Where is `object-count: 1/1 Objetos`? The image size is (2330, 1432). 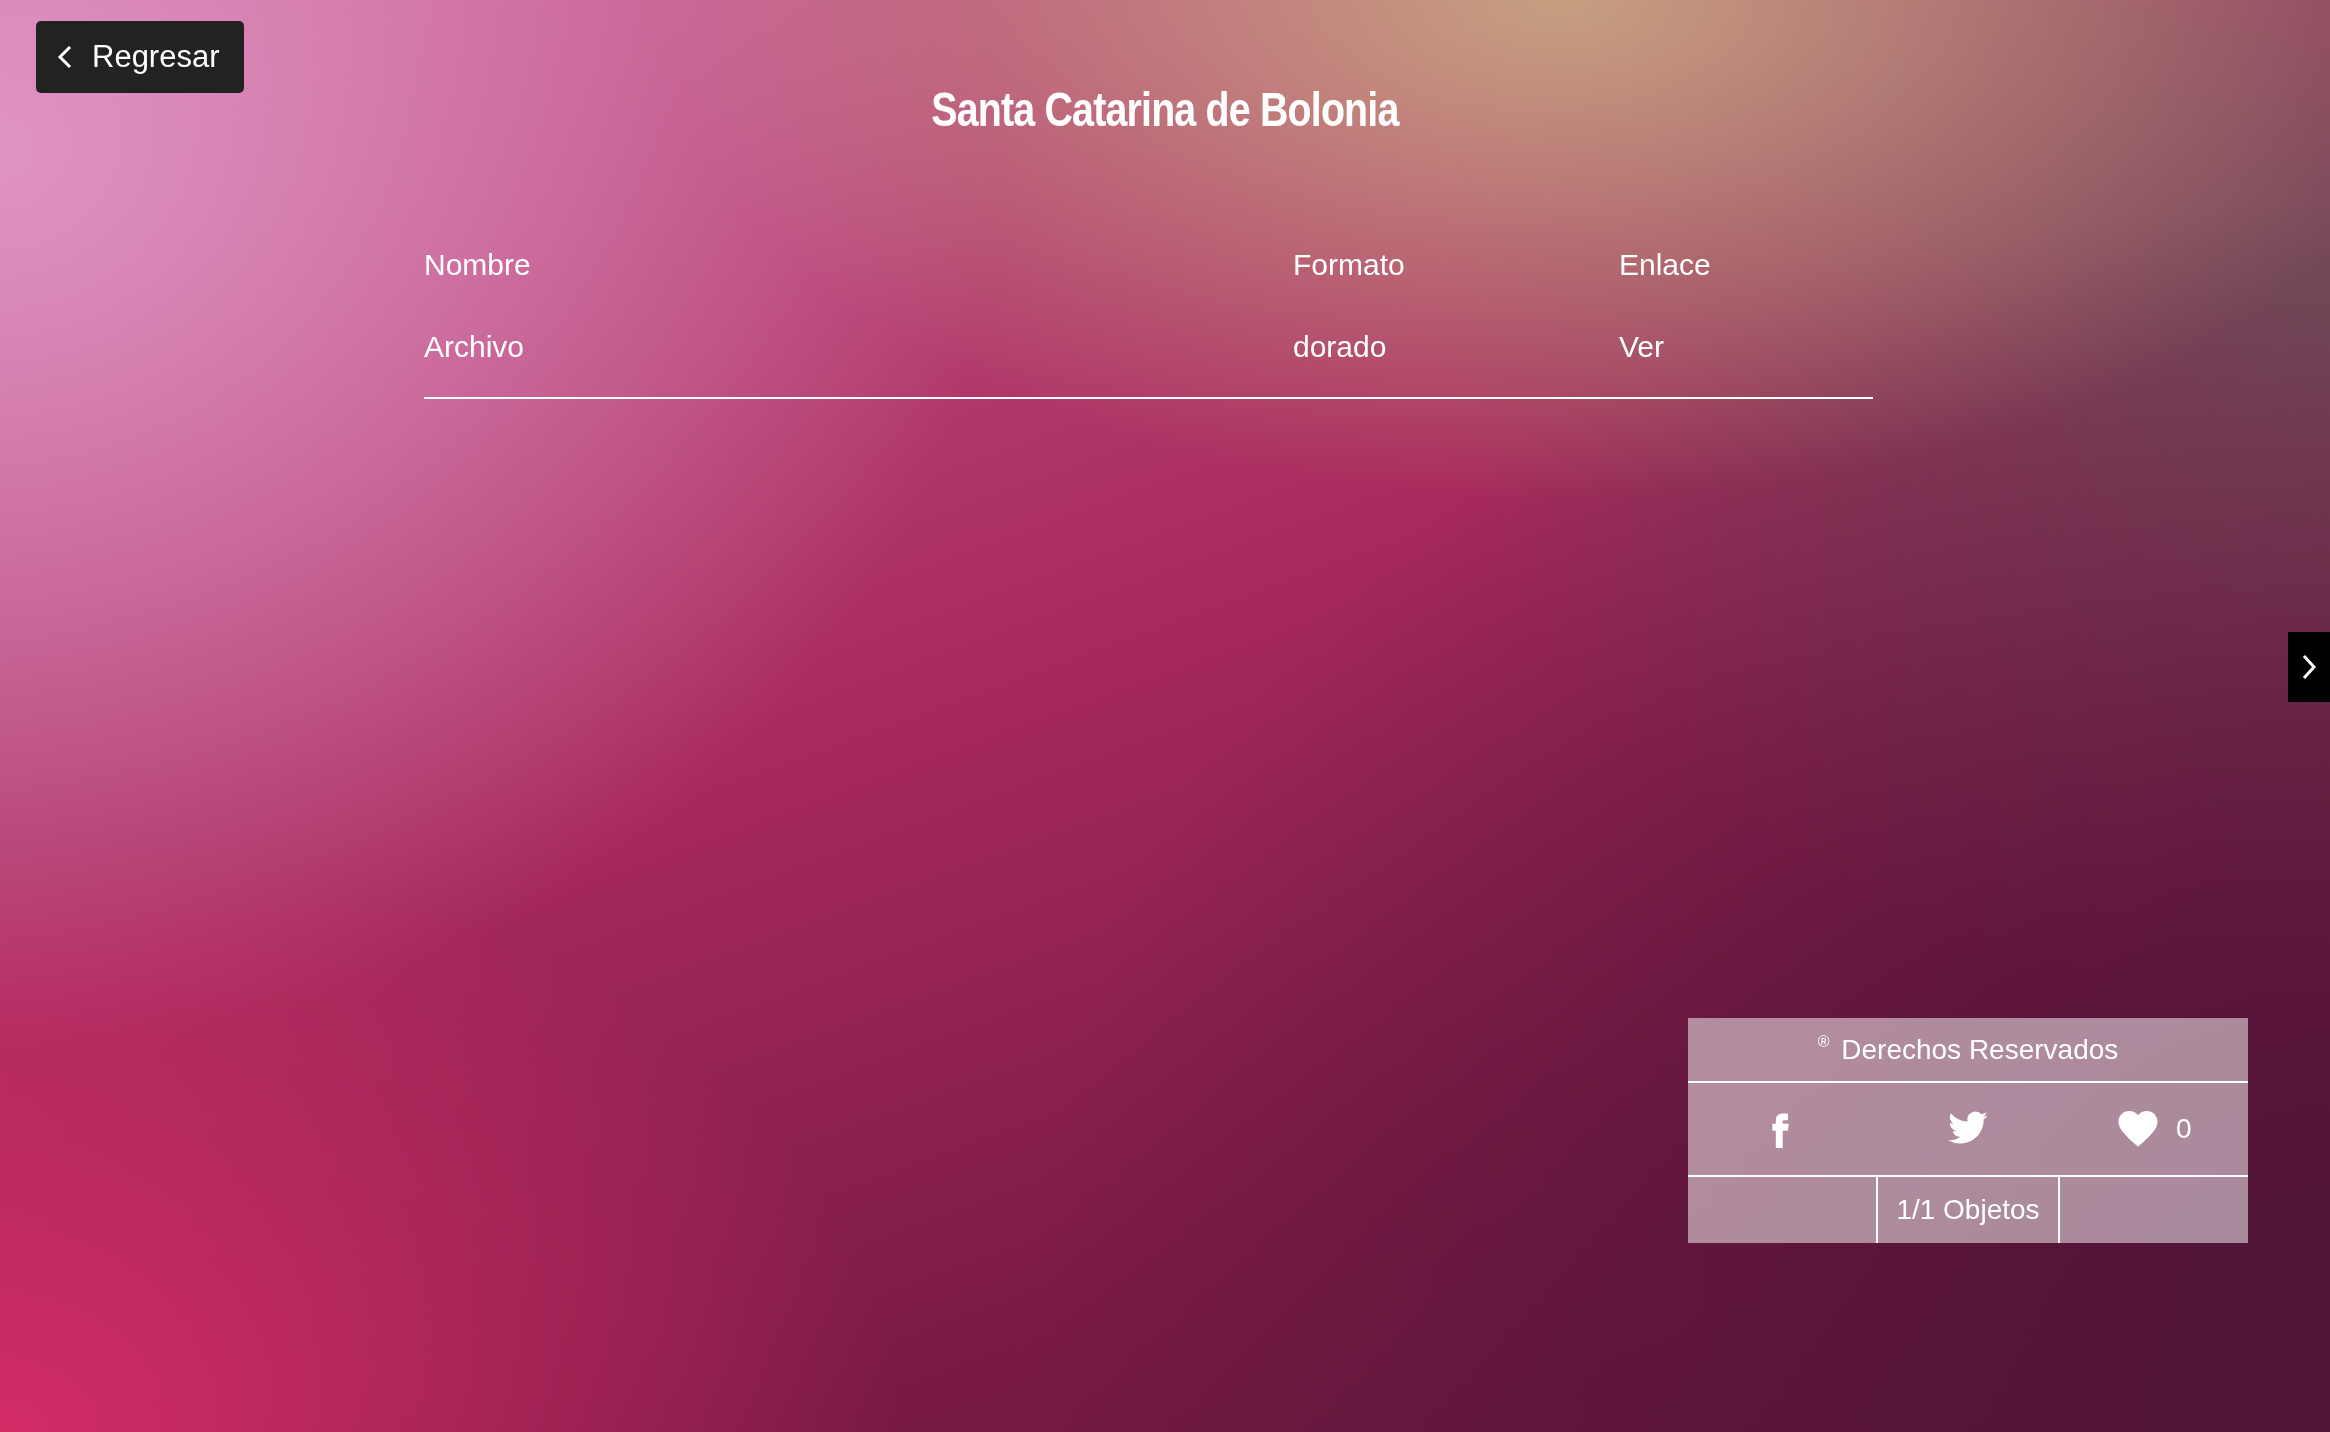 object-count: 1/1 Objetos is located at coordinates (1968, 1210).